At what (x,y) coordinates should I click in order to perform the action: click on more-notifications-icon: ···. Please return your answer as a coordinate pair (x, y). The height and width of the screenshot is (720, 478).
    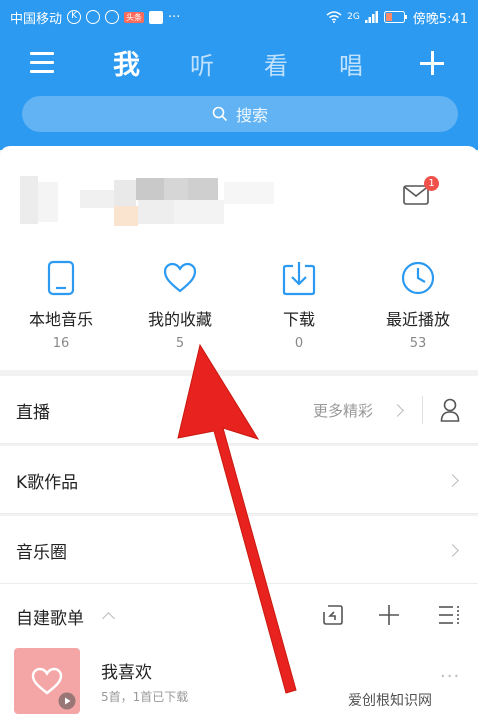
    Looking at the image, I should click on (174, 17).